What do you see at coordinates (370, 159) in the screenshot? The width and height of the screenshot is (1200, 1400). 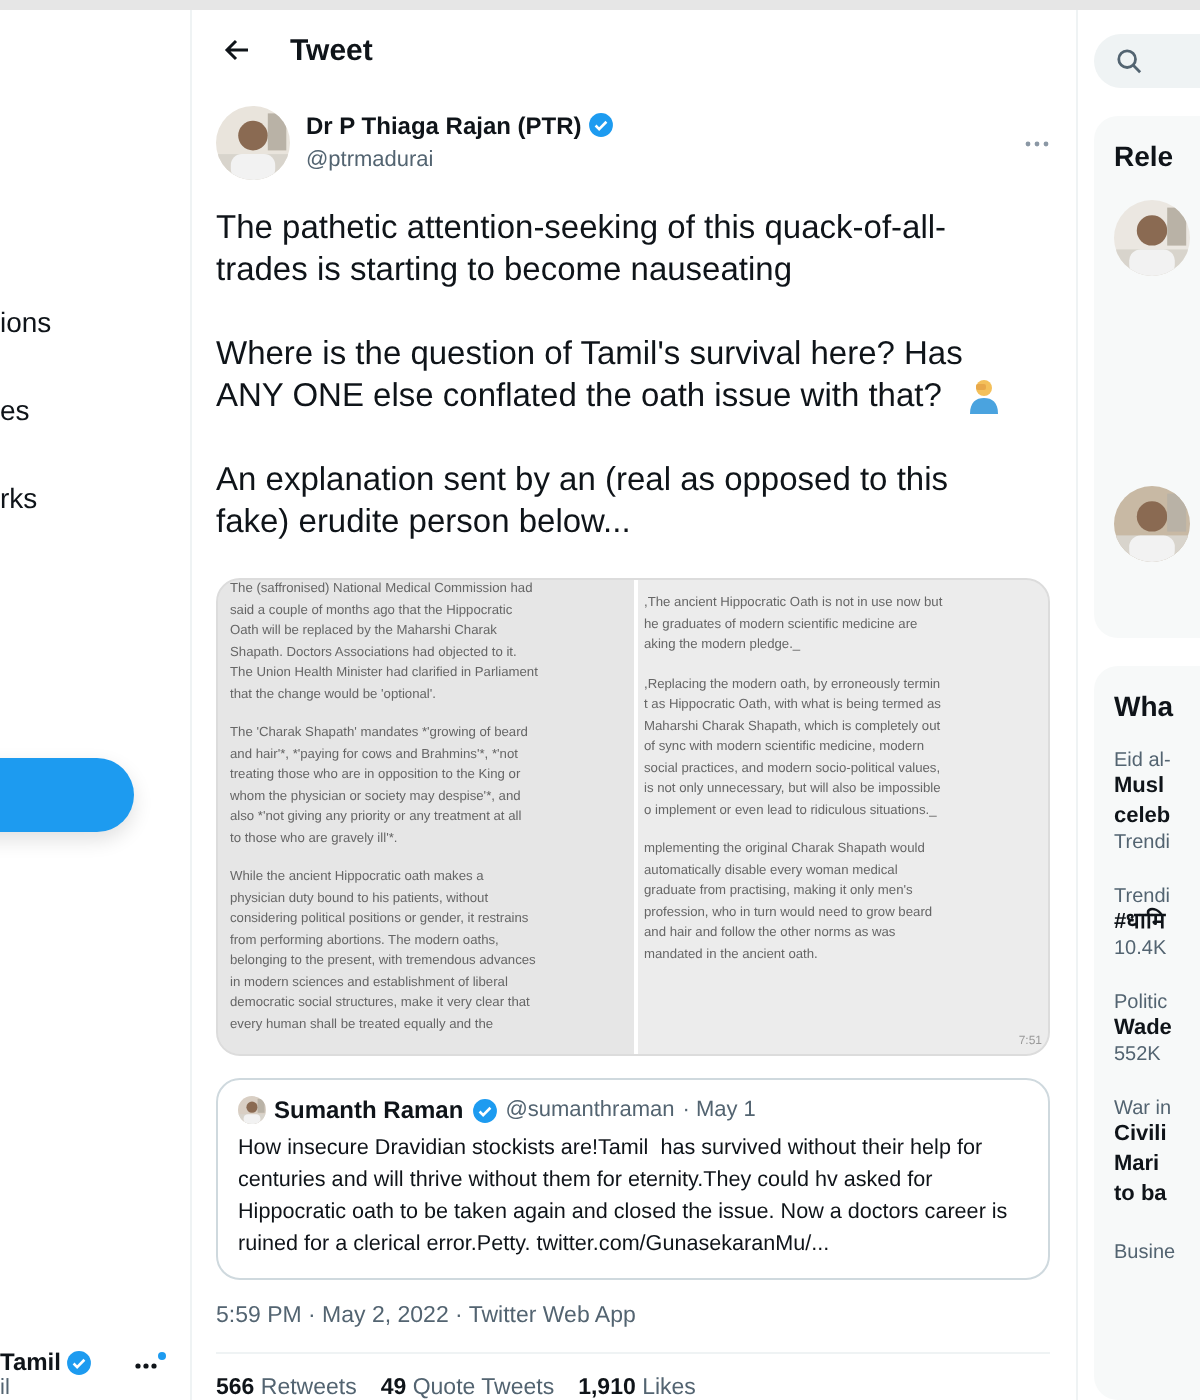 I see `author-handle: @ptrmadurai` at bounding box center [370, 159].